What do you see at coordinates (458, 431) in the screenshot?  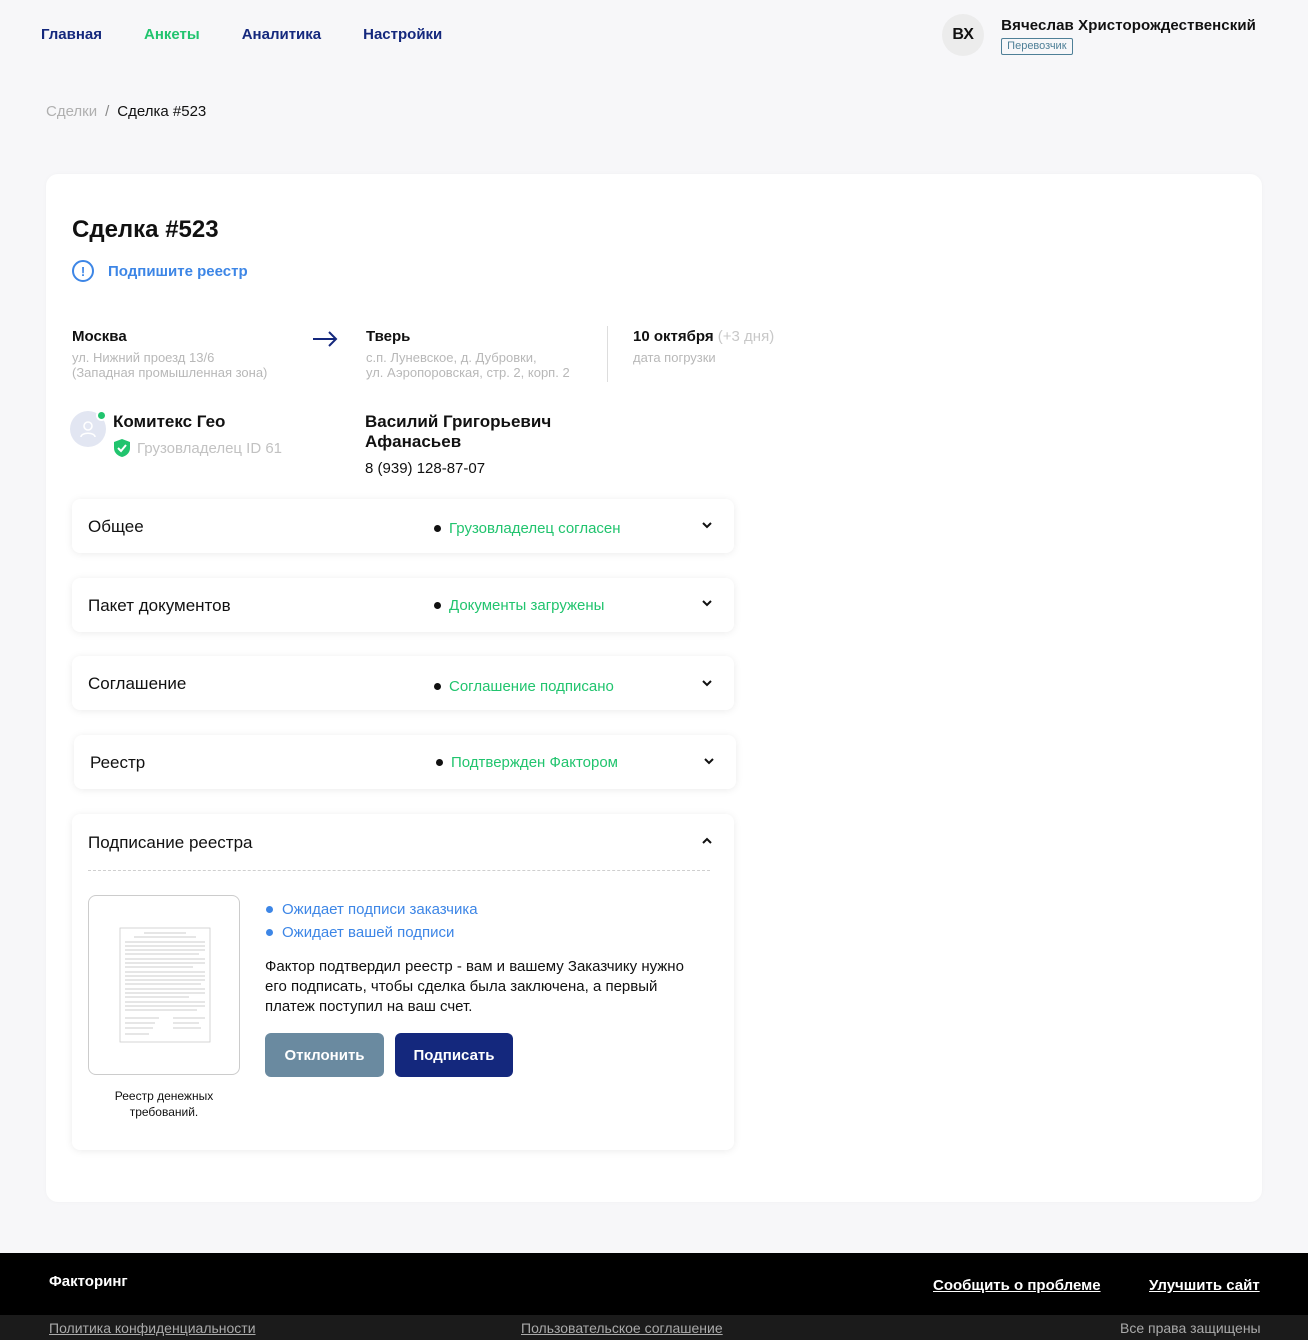 I see `contact-name: Василий Григорьевич Афанасьев` at bounding box center [458, 431].